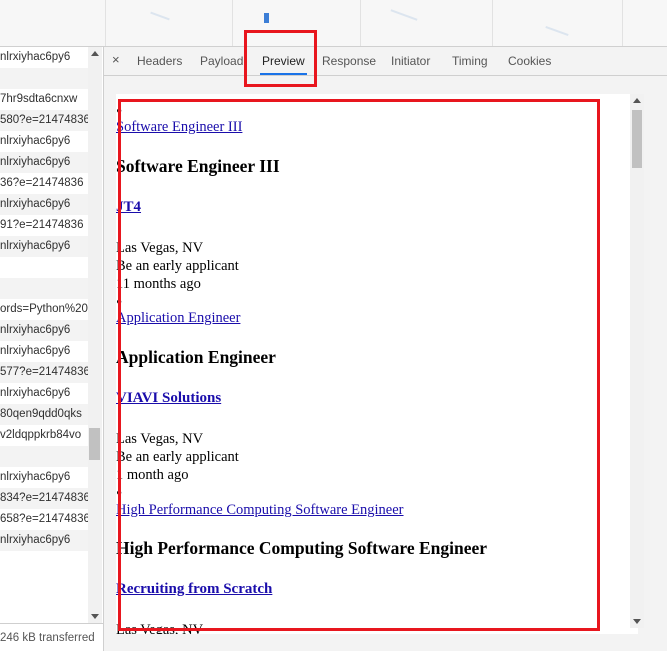  Describe the element at coordinates (44, 435) in the screenshot. I see `request-row: v2ldqppkrb84vo` at that location.